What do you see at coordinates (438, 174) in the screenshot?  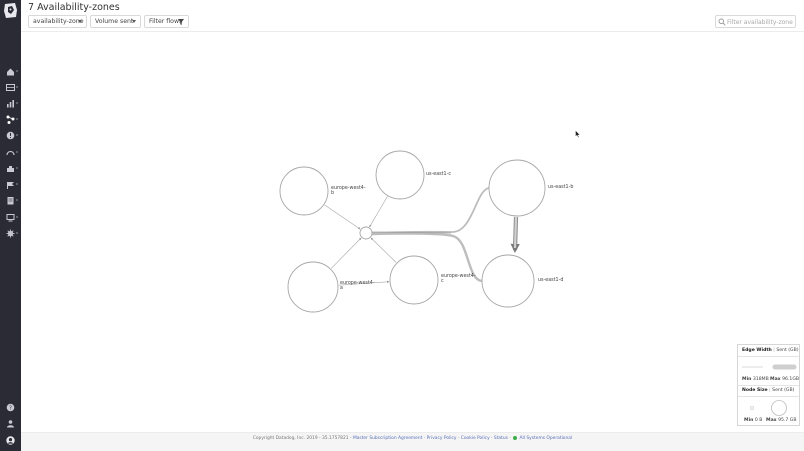 I see `node-label: us-east1-c` at bounding box center [438, 174].